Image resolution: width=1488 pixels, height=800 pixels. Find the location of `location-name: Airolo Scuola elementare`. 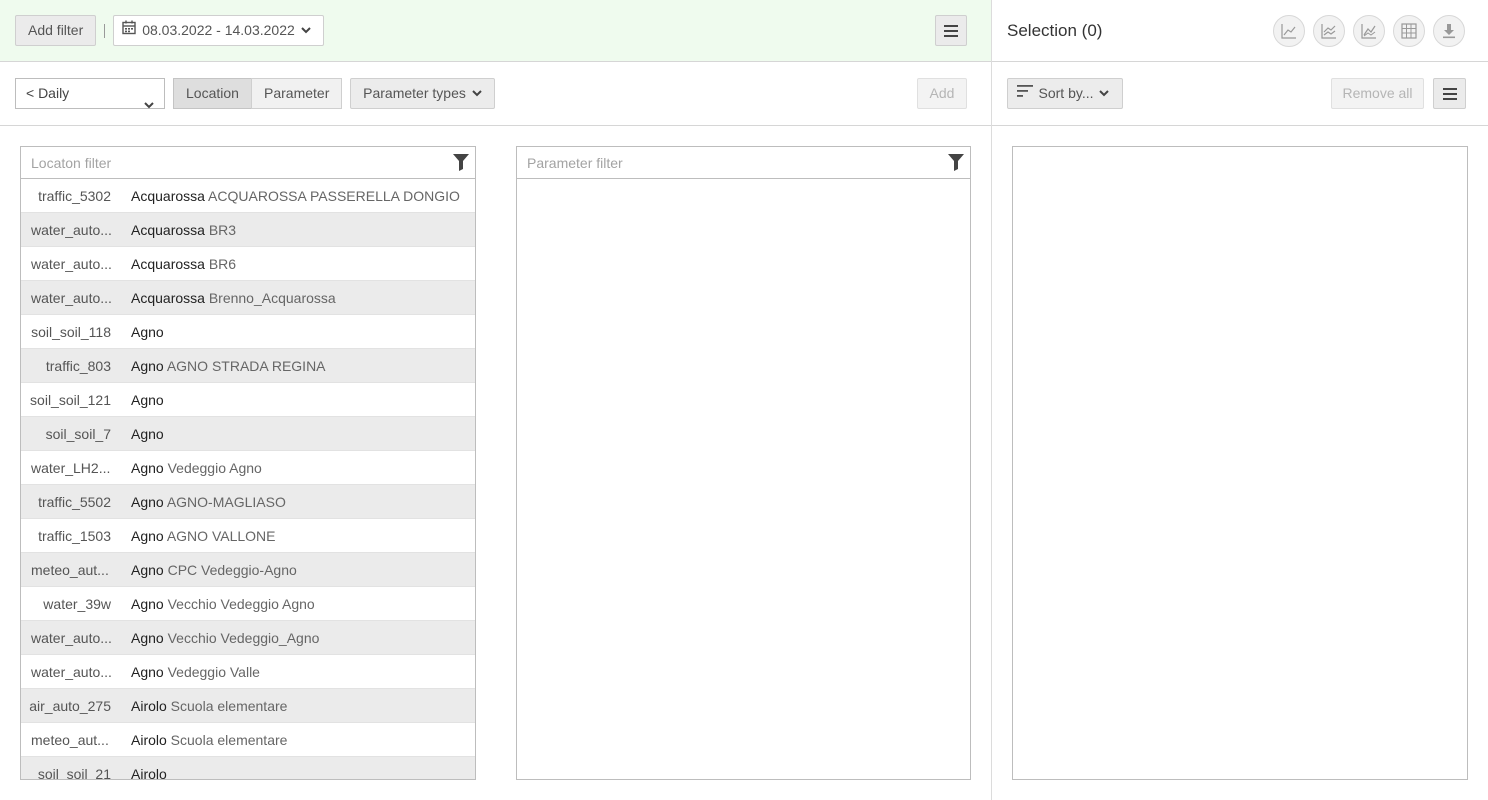

location-name: Airolo Scuola elementare is located at coordinates (209, 706).